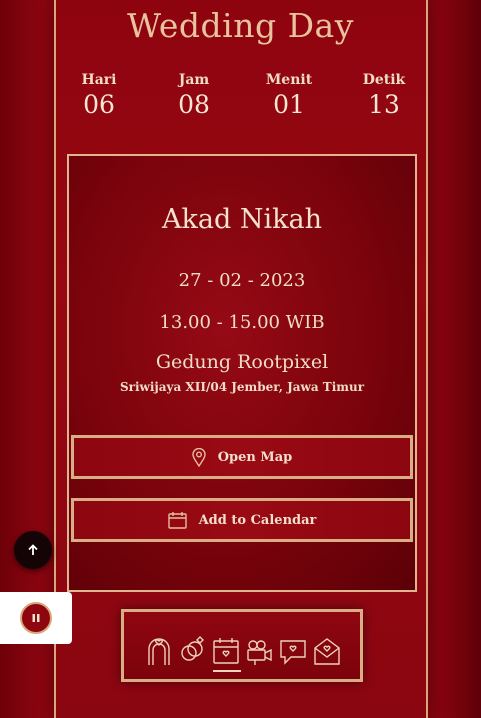 This screenshot has width=481, height=718. I want to click on event-venue: Gedung Rootpixel, so click(242, 362).